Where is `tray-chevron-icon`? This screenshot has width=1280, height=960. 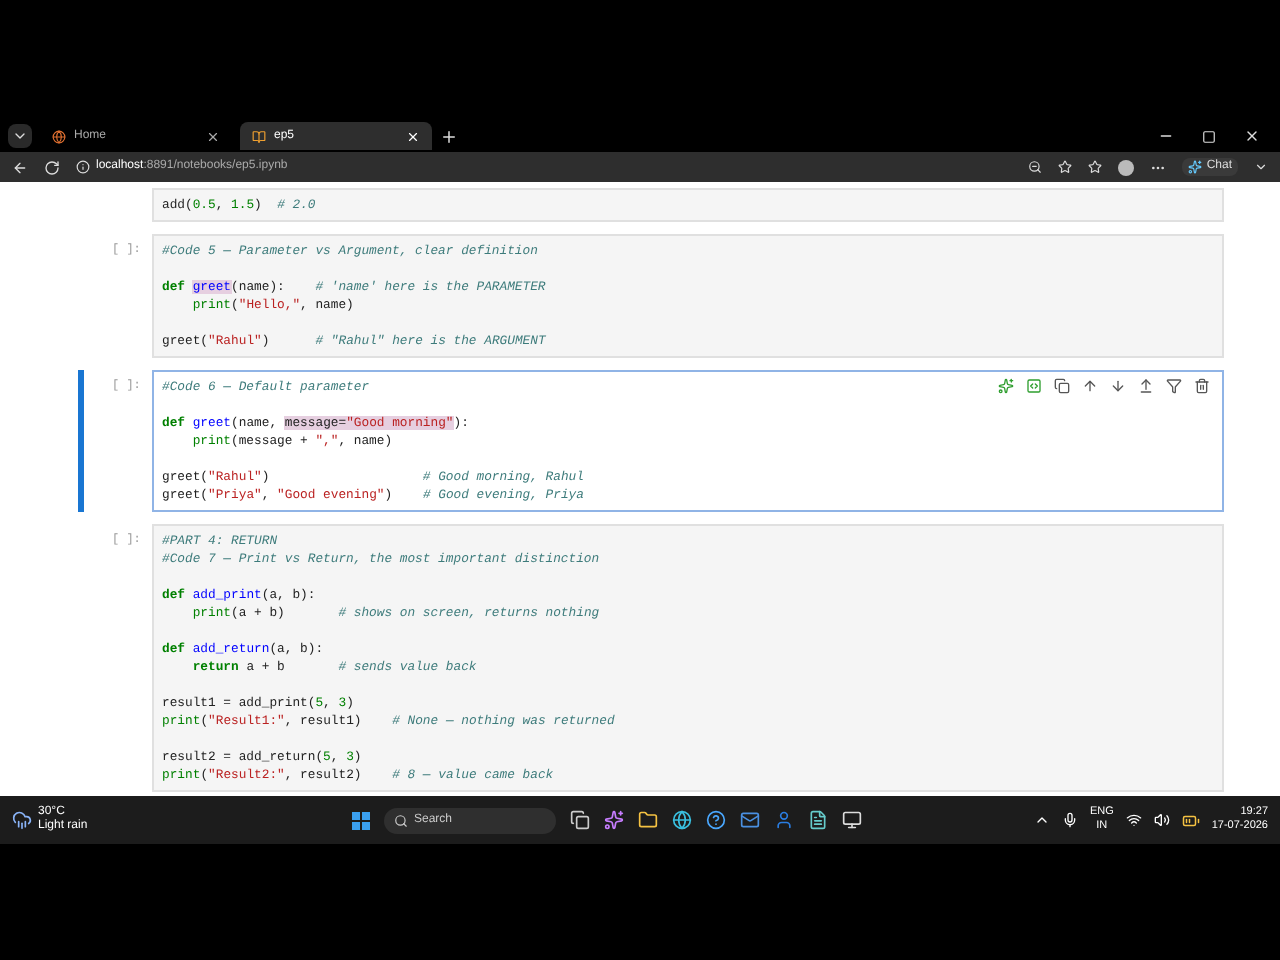
tray-chevron-icon is located at coordinates (1041, 820).